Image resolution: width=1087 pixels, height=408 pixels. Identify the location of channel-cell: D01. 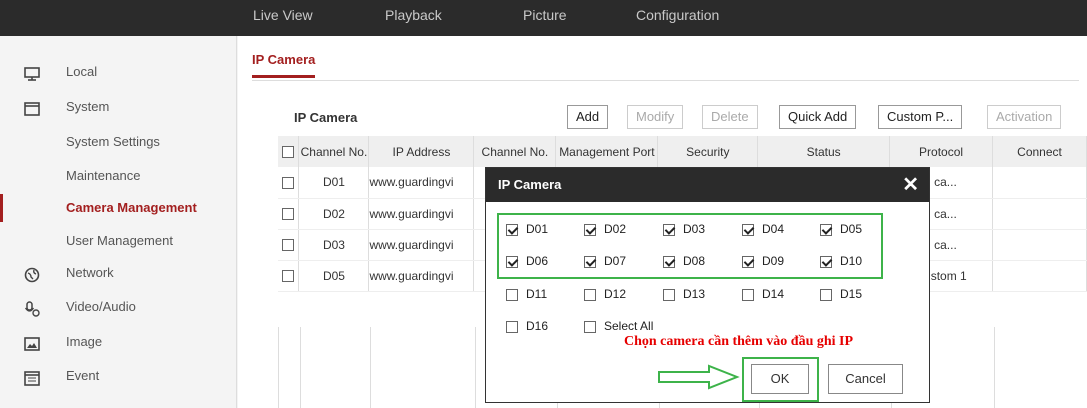
(334, 183).